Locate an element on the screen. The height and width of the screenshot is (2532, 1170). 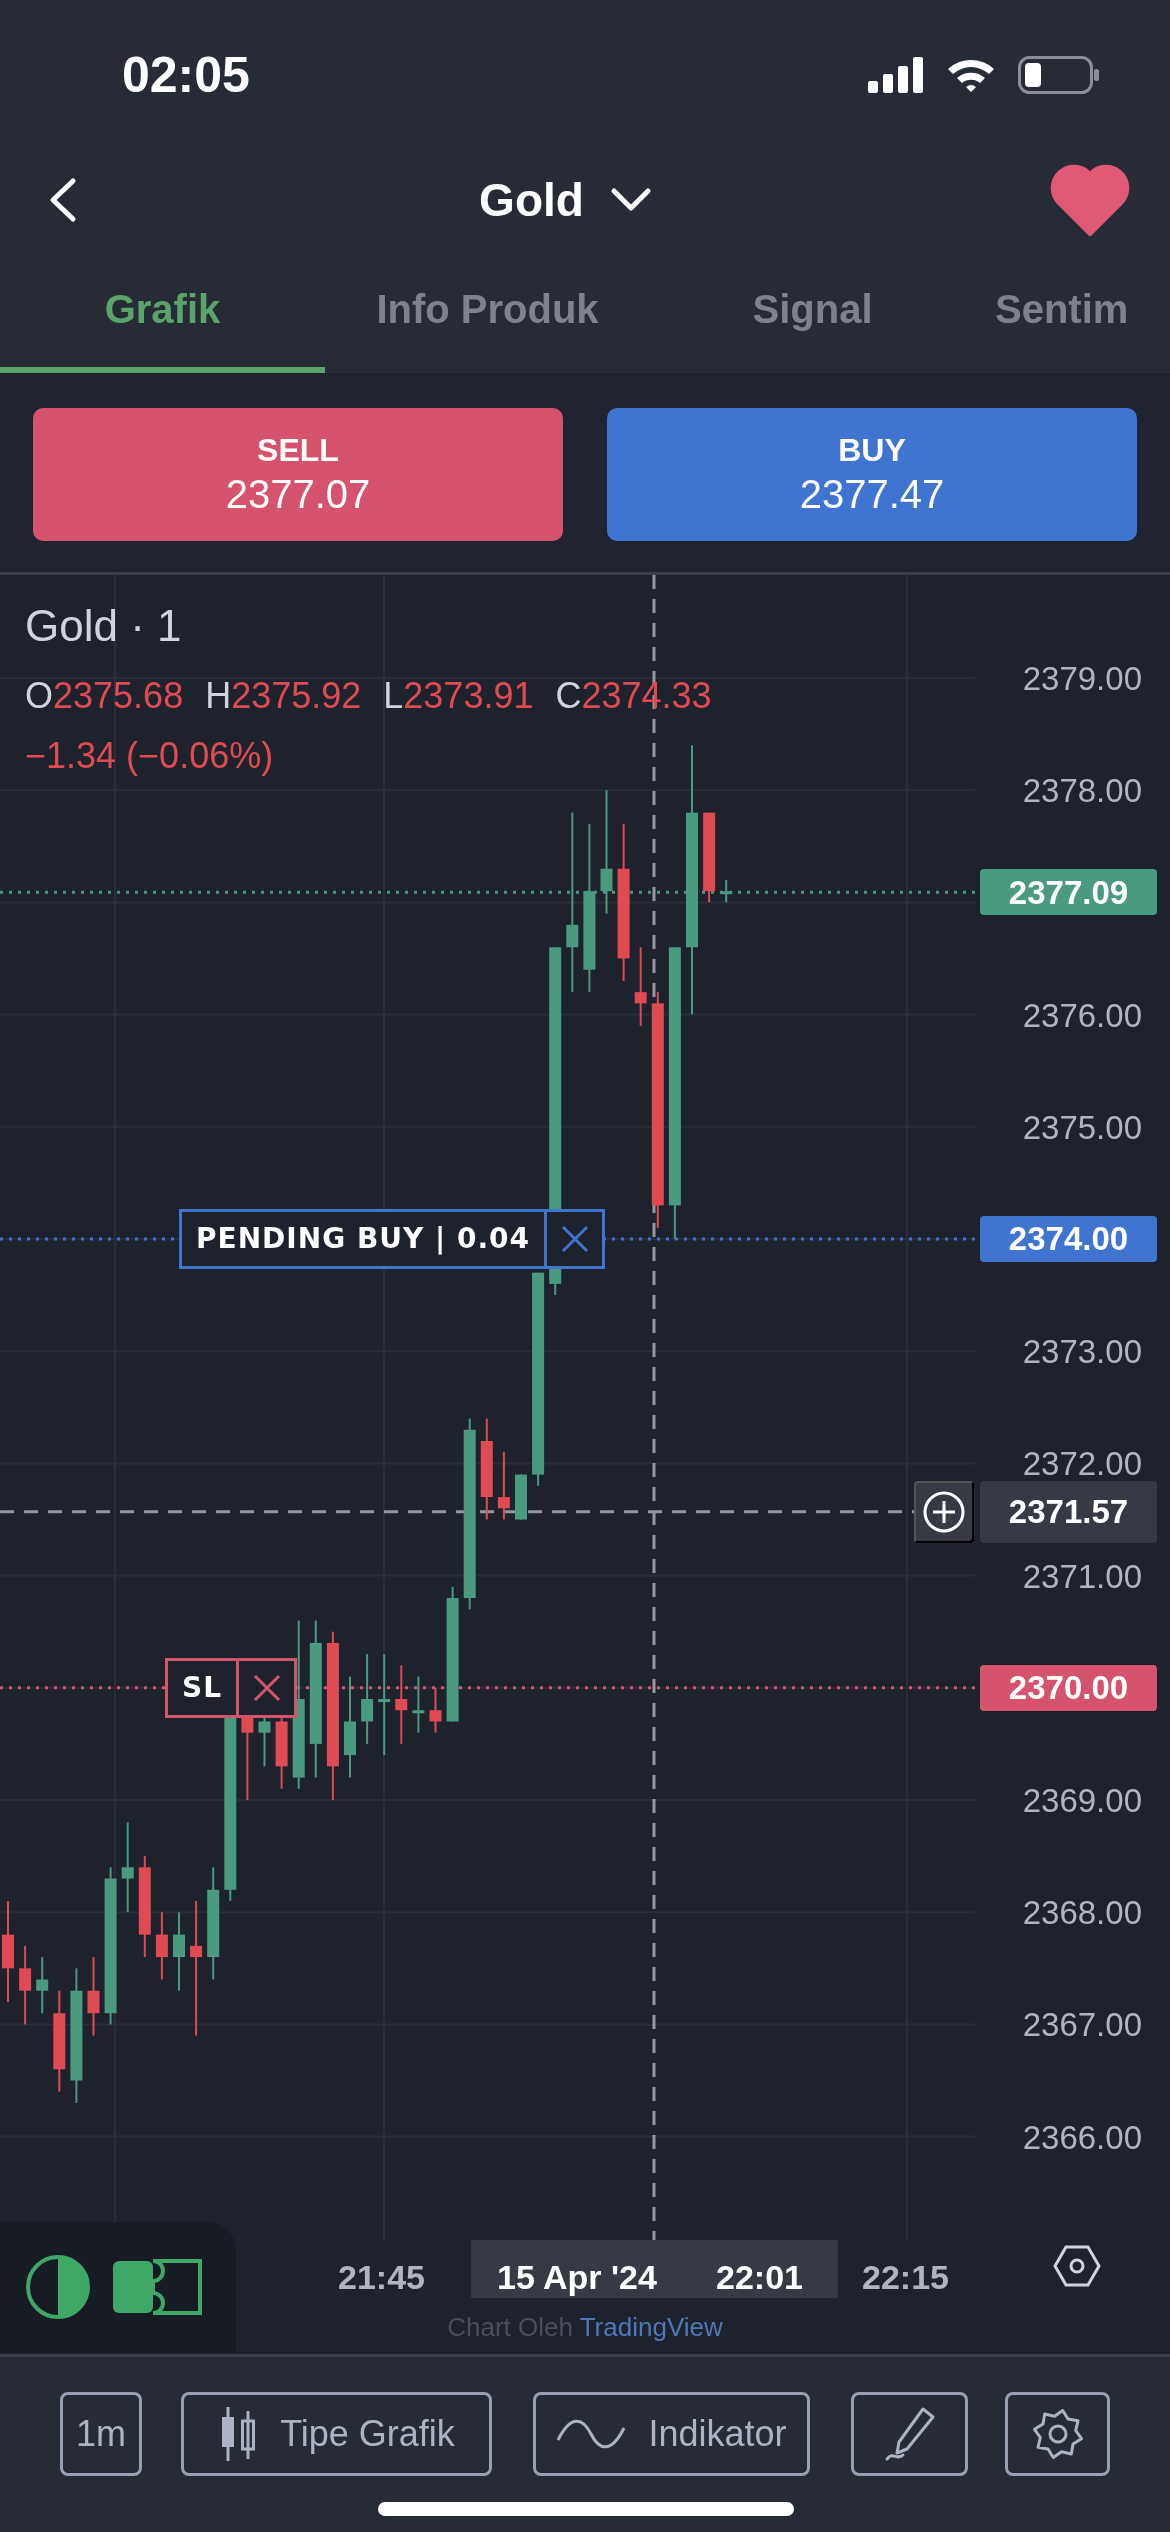
price-axis-label: 2366.00 is located at coordinates (1082, 2137).